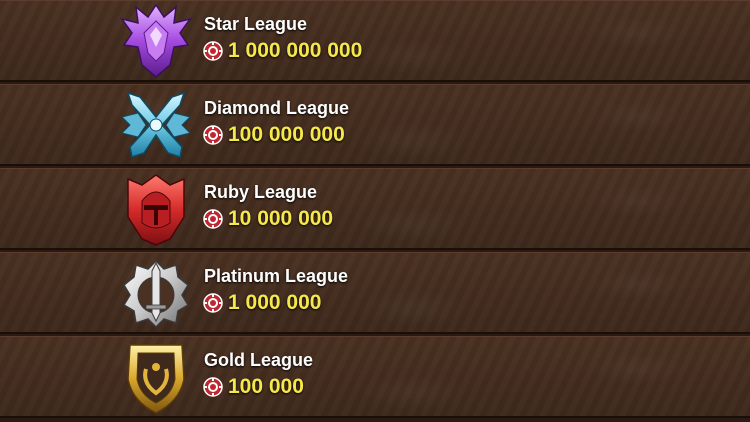  I want to click on league-name: Gold League, so click(259, 360).